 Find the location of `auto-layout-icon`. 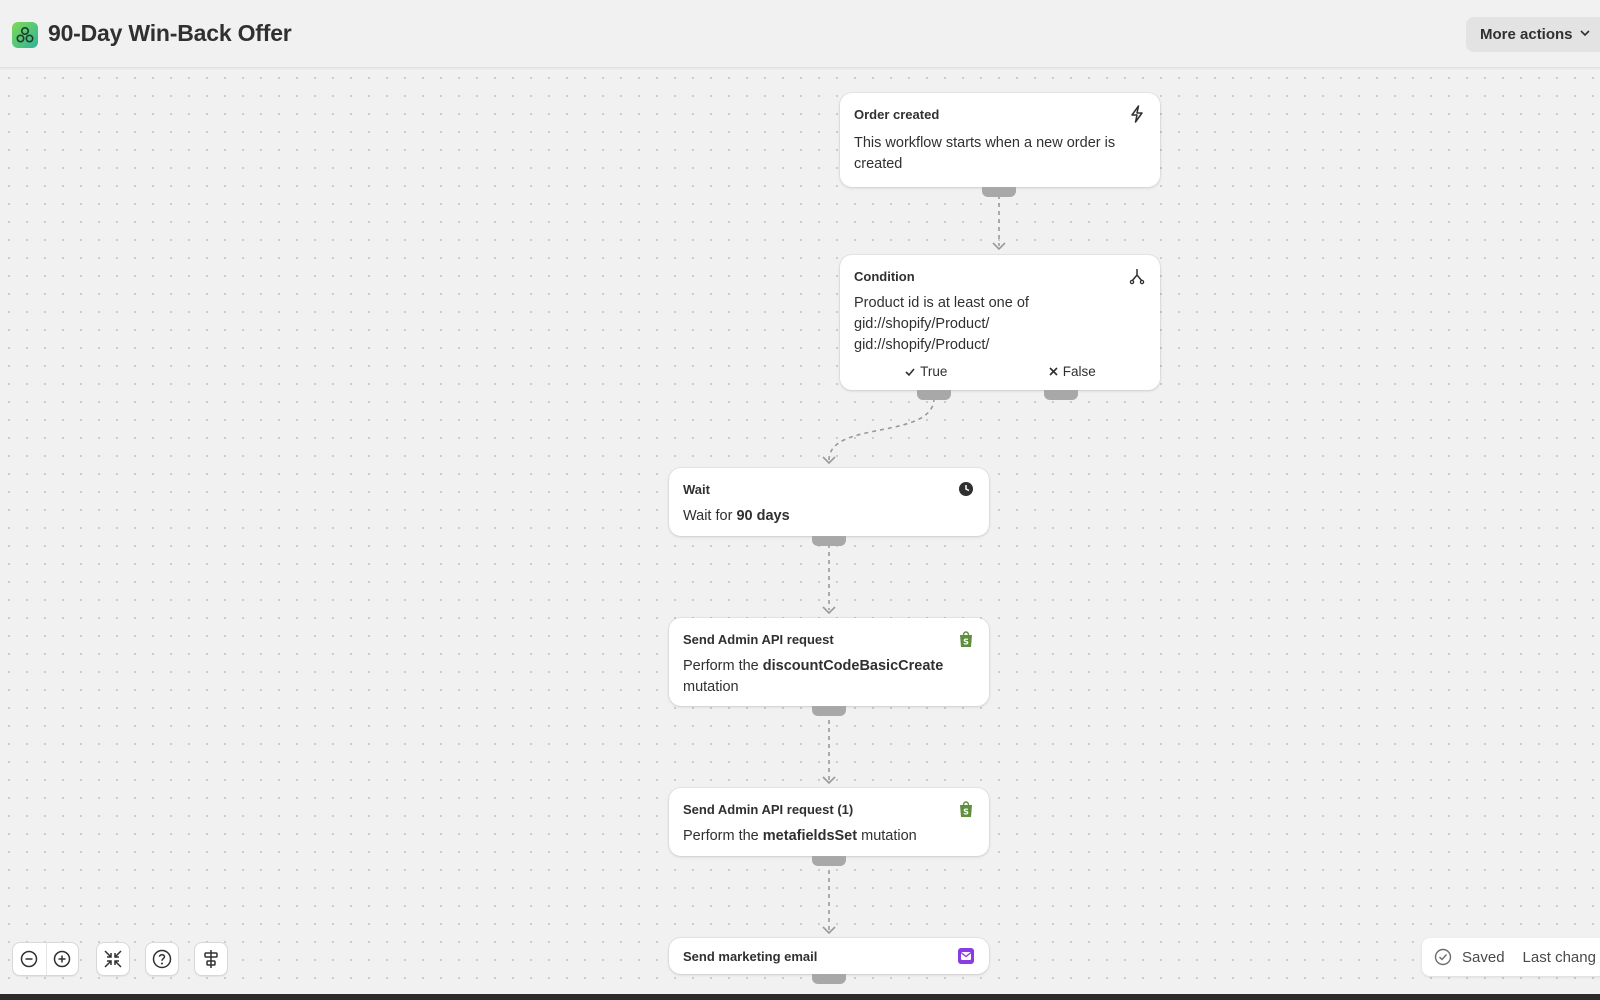

auto-layout-icon is located at coordinates (211, 959).